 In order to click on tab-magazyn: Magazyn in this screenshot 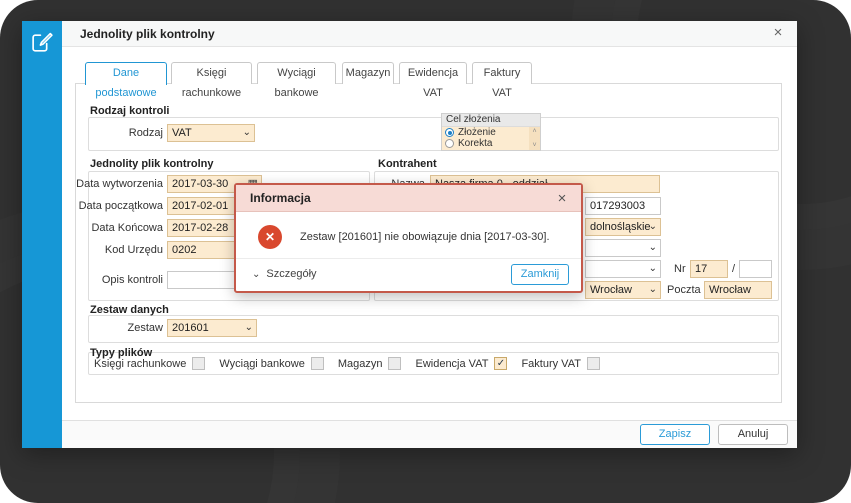, I will do `click(368, 73)`.